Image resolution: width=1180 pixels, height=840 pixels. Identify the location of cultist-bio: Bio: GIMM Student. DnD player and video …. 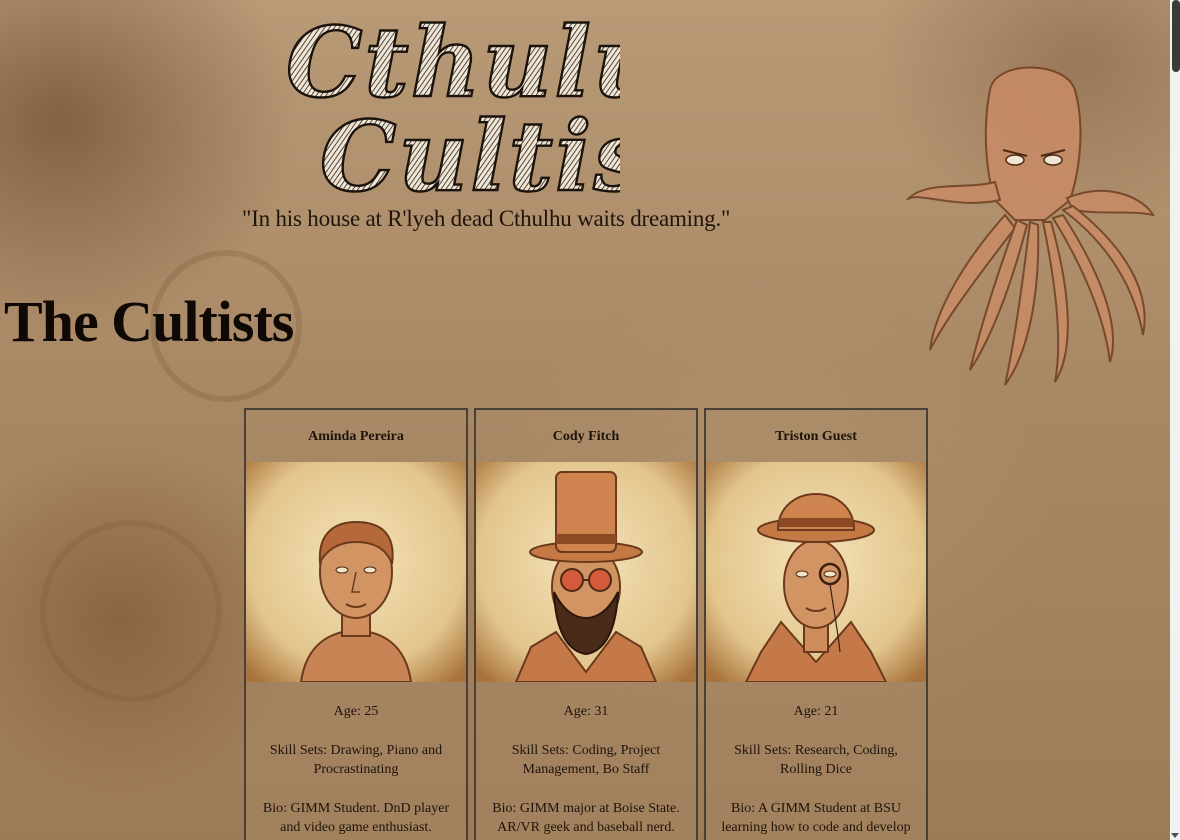
(356, 818).